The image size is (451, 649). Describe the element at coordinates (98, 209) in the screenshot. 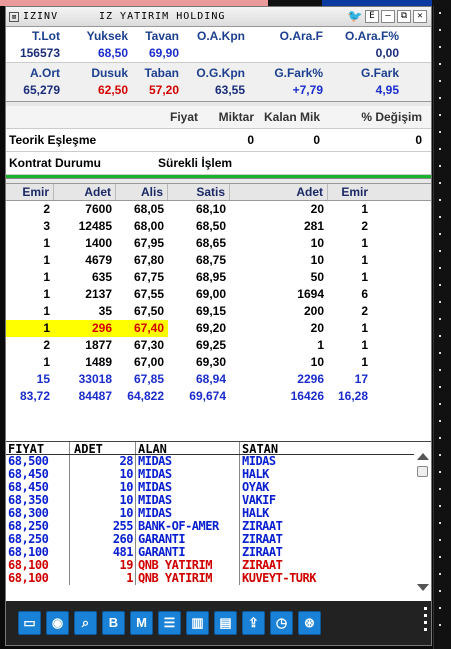

I see `ob-cell-adet-bid: 7600` at that location.